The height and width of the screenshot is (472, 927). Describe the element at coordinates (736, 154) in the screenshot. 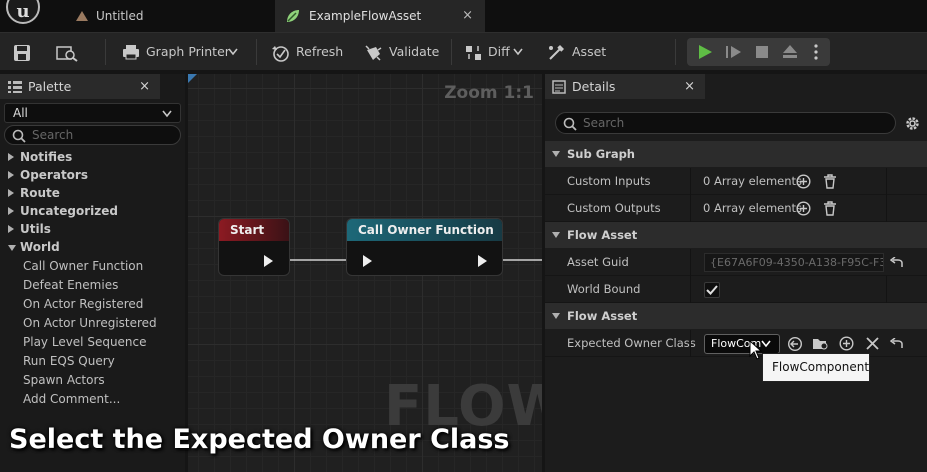

I see `section-sub-graph: Sub Graph` at that location.